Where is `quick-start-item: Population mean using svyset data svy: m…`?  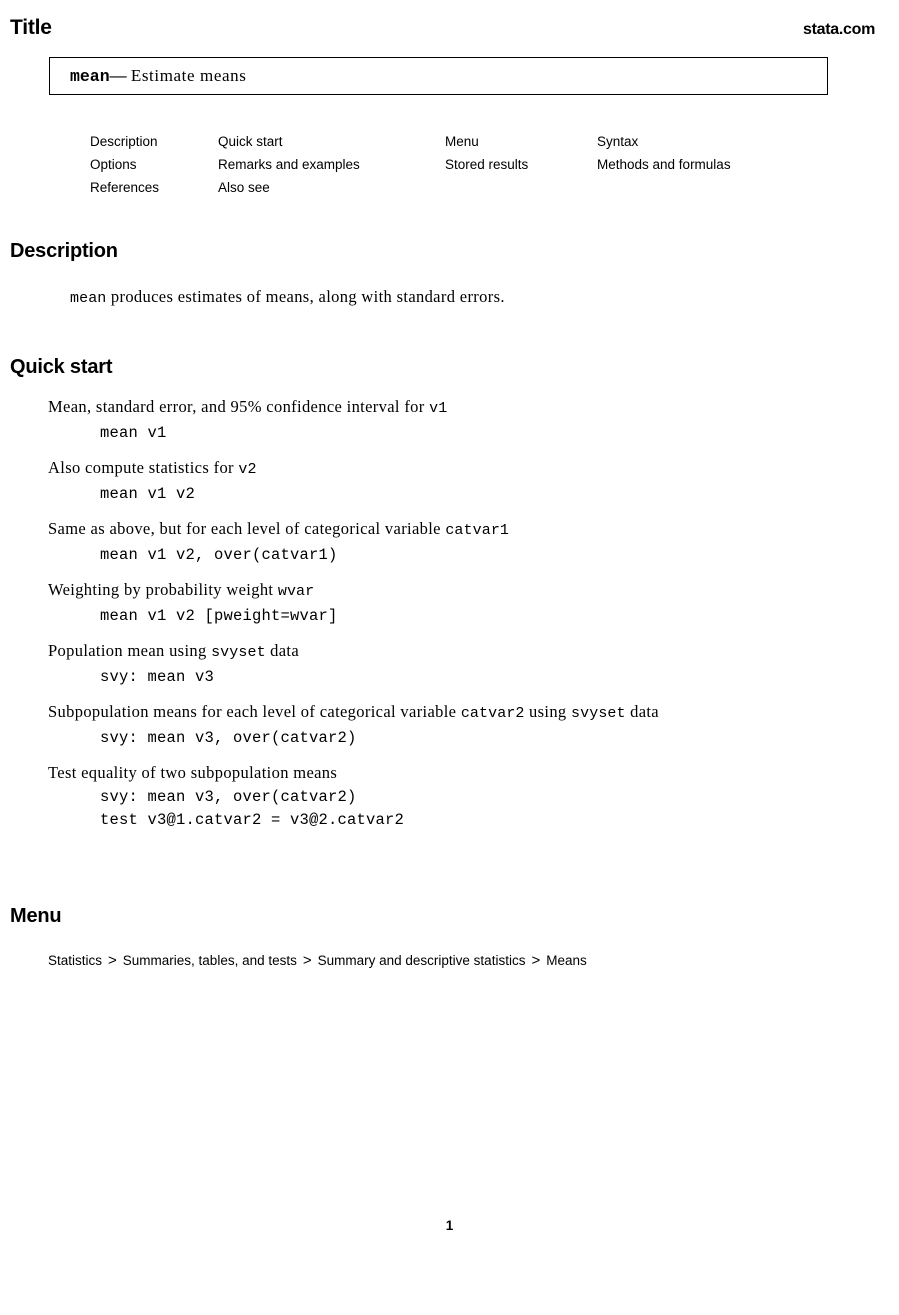
quick-start-item: Population mean using svyset data svy: m… is located at coordinates (458, 664).